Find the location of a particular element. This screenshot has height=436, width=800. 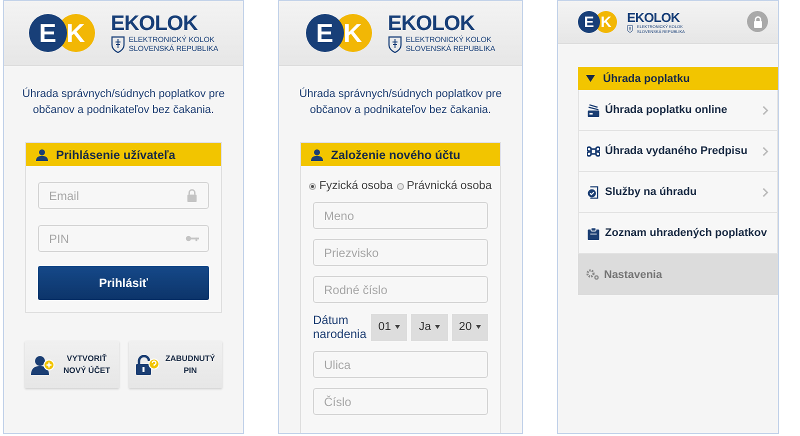

menu-section-header: Úhrada poplatku is located at coordinates (678, 78).